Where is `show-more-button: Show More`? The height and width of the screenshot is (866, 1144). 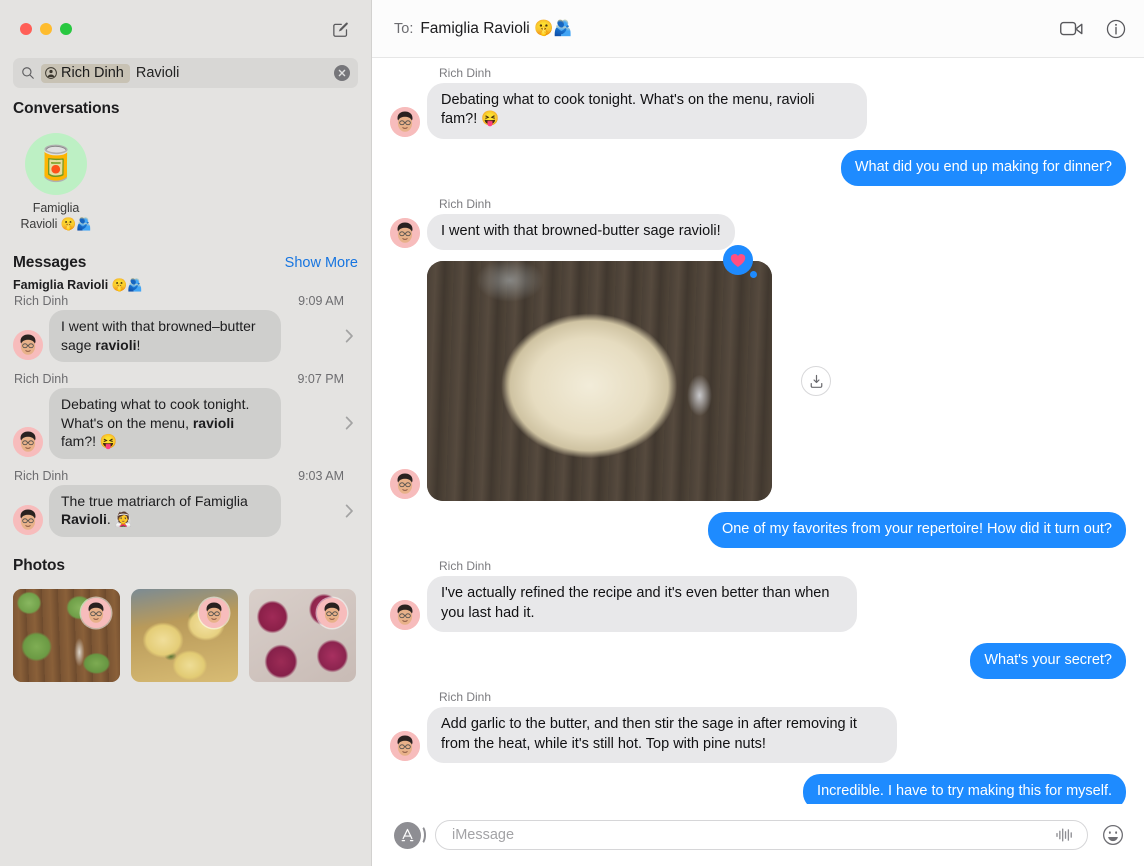
show-more-button: Show More is located at coordinates (321, 263).